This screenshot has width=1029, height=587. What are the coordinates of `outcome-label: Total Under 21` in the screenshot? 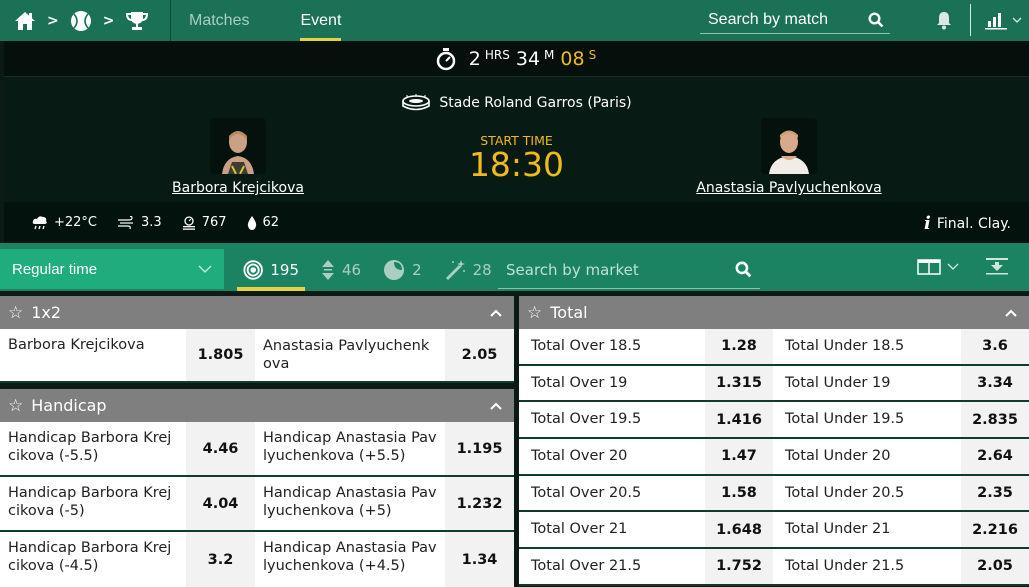 It's located at (867, 529).